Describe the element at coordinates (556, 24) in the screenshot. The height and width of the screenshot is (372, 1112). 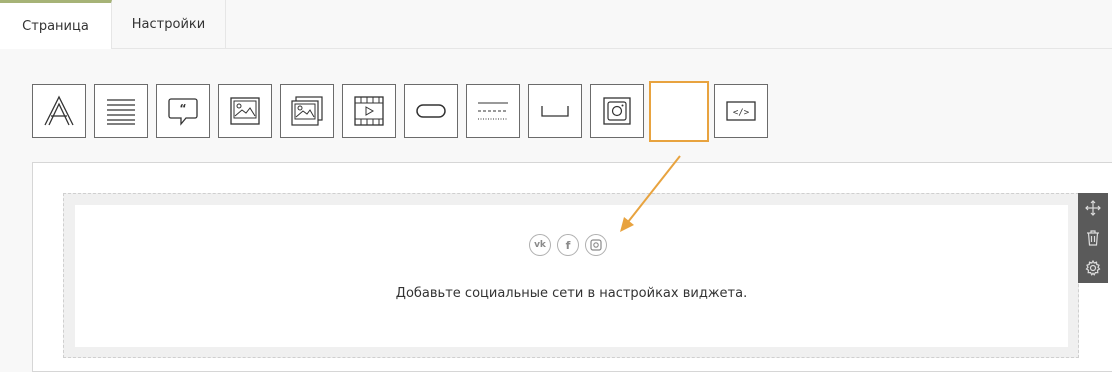
I see `tab-bar: Страница Настройки` at that location.